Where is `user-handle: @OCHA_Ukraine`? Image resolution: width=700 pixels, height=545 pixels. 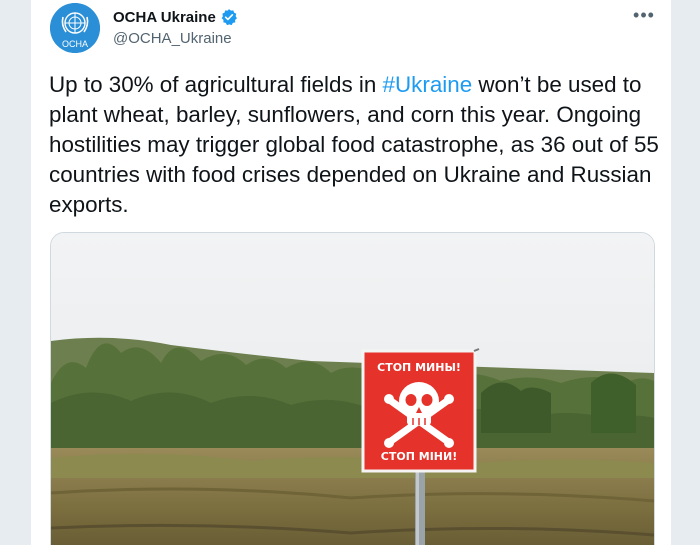
user-handle: @OCHA_Ukraine is located at coordinates (172, 38).